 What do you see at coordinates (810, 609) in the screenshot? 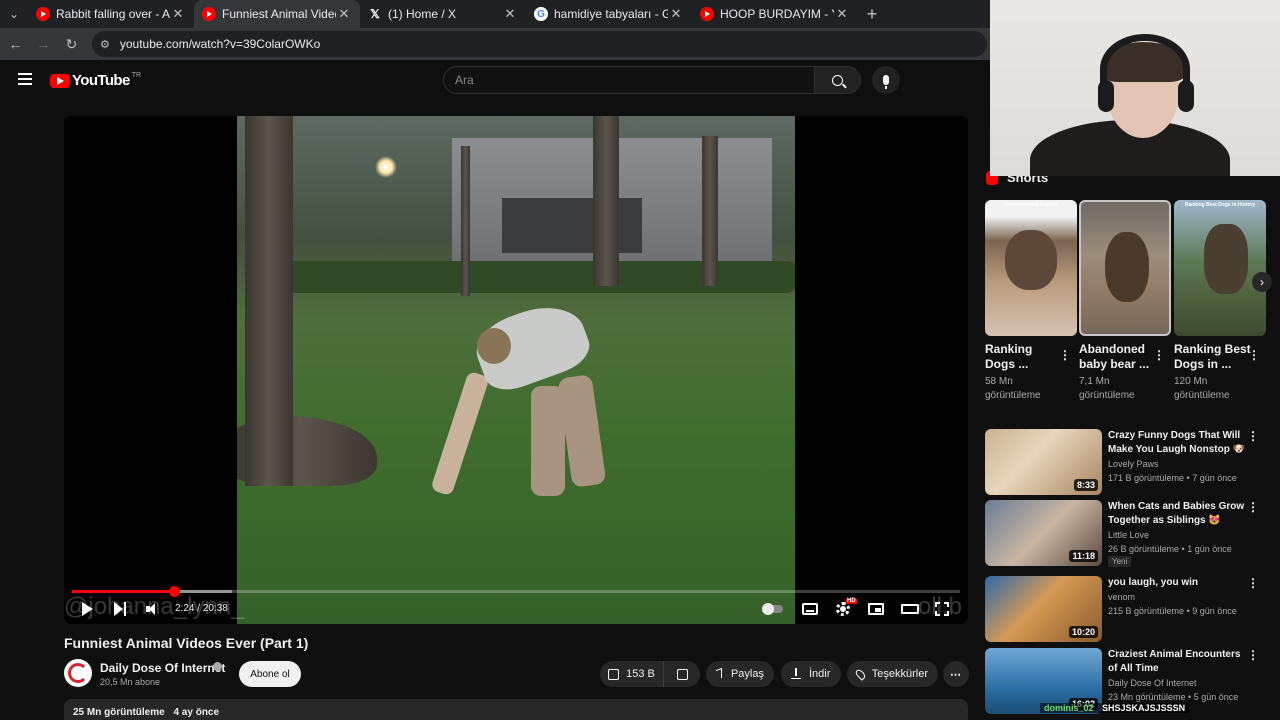
I see `subtitles-icon` at bounding box center [810, 609].